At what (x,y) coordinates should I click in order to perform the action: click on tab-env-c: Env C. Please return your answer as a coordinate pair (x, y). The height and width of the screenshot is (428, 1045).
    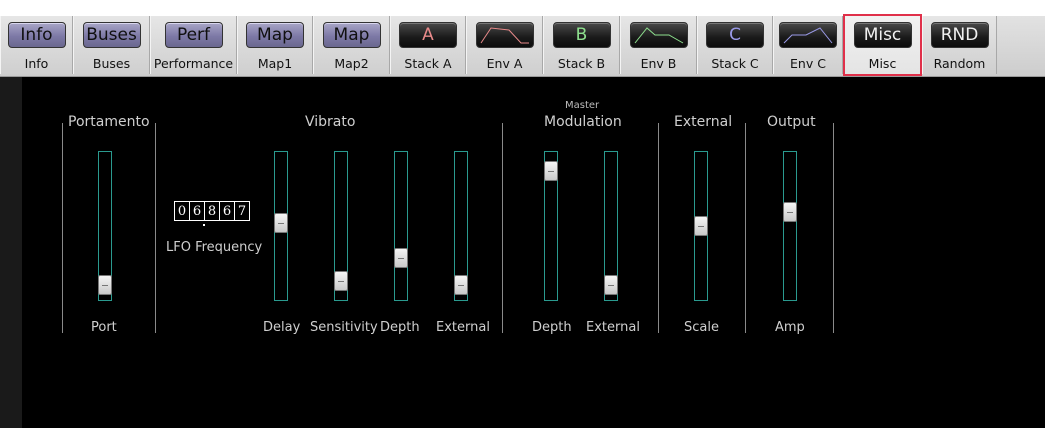
    Looking at the image, I should click on (808, 45).